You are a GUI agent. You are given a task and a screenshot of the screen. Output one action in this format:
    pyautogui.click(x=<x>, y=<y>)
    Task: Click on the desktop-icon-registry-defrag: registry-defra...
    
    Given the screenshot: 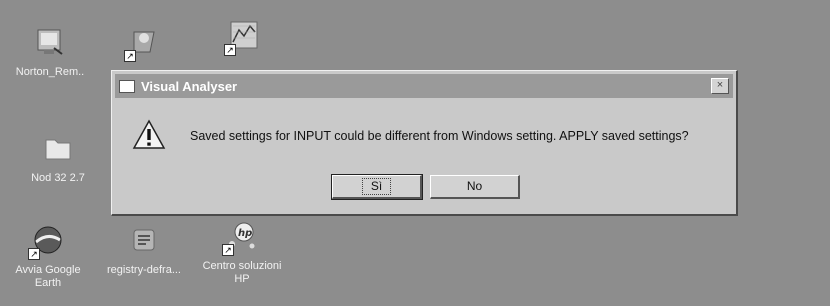 What is the action you would take?
    pyautogui.click(x=144, y=249)
    